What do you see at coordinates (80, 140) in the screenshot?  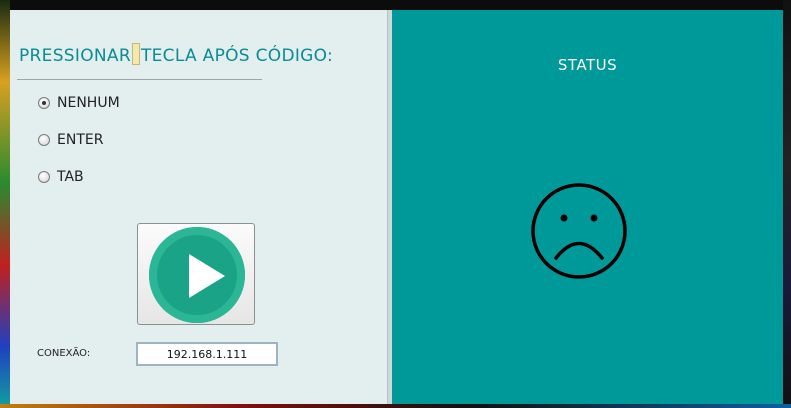 I see `radio-label-enter: ENTER` at bounding box center [80, 140].